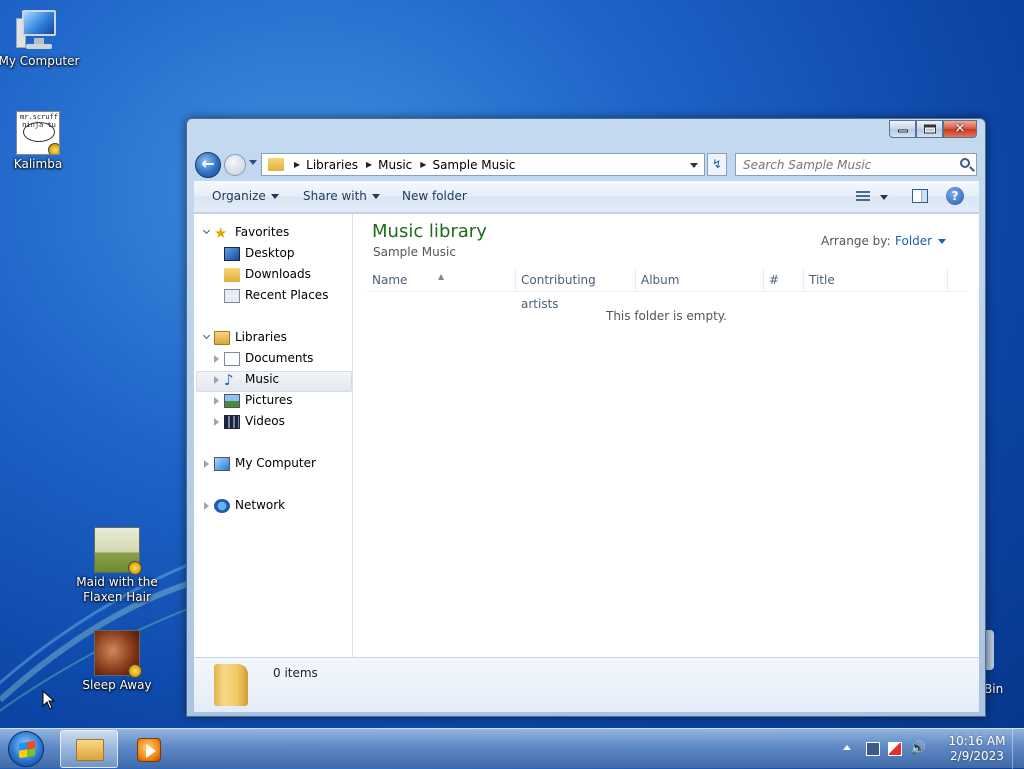 Image resolution: width=1024 pixels, height=769 pixels. I want to click on desktop-icon, so click(232, 253).